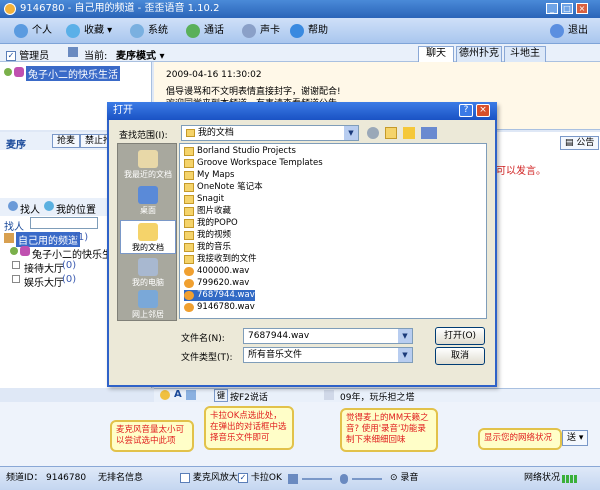 Image resolution: width=600 pixels, height=490 pixels. Describe the element at coordinates (270, 133) in the screenshot. I see `lookin-dropdown: 我的文档 ▼` at that location.